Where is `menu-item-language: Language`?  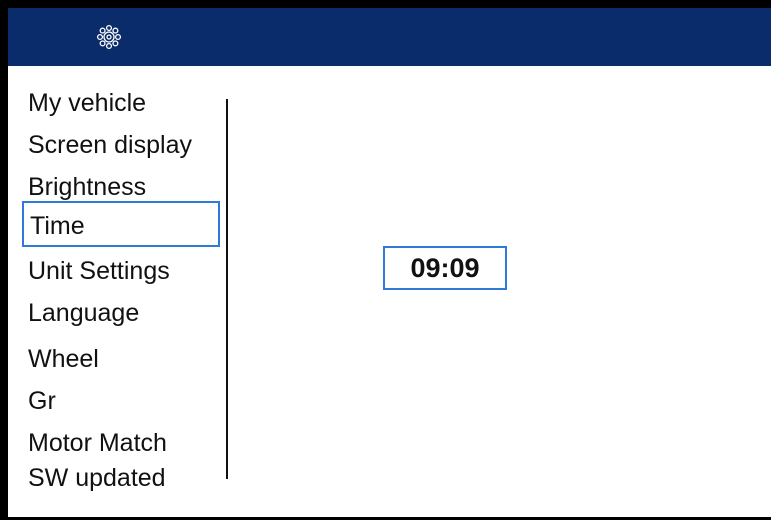
menu-item-language: Language is located at coordinates (83, 313).